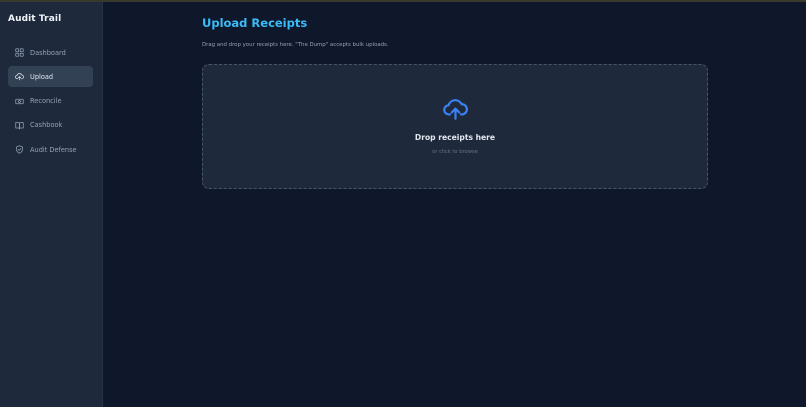 This screenshot has height=407, width=806. Describe the element at coordinates (19, 125) in the screenshot. I see `book-icon` at that location.